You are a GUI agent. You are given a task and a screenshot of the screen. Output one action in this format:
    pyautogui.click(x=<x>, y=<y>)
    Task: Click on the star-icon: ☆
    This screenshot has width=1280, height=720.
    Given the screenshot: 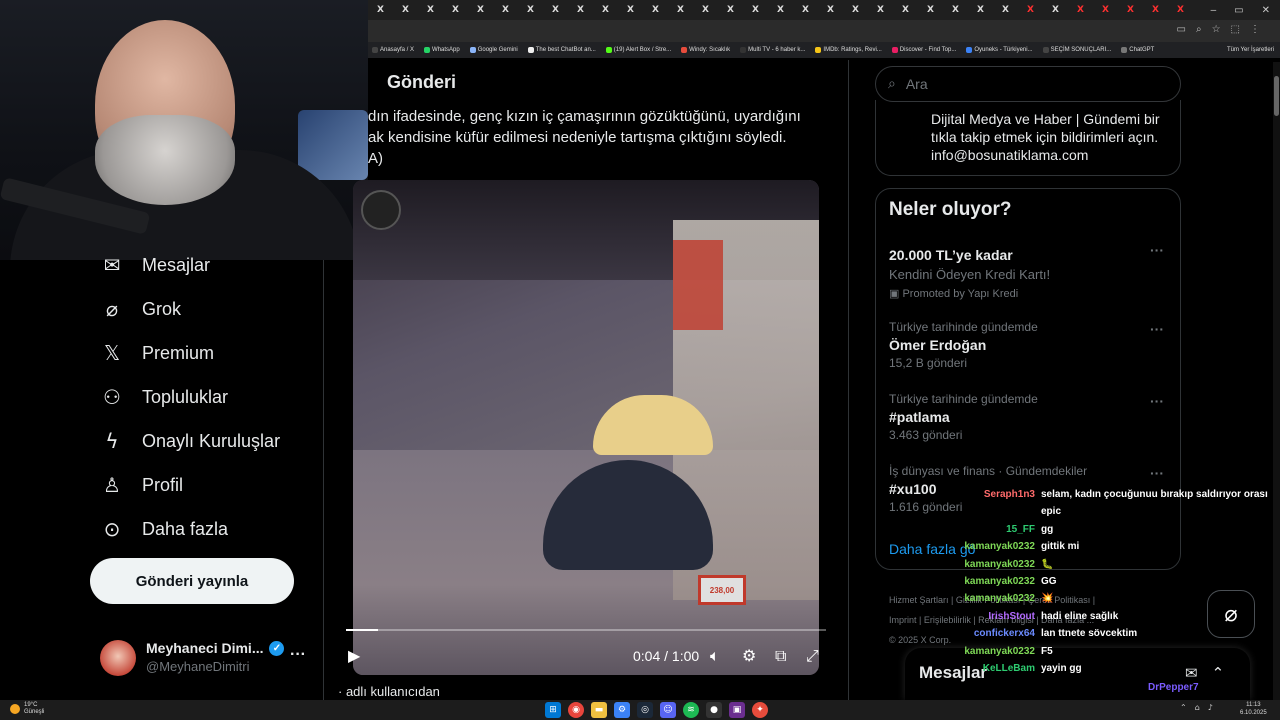 What is the action you would take?
    pyautogui.click(x=1216, y=29)
    